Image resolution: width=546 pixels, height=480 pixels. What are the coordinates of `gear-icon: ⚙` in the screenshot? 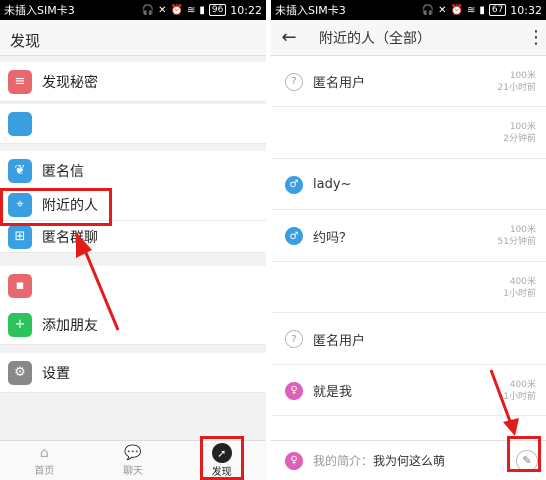 It's located at (20, 372).